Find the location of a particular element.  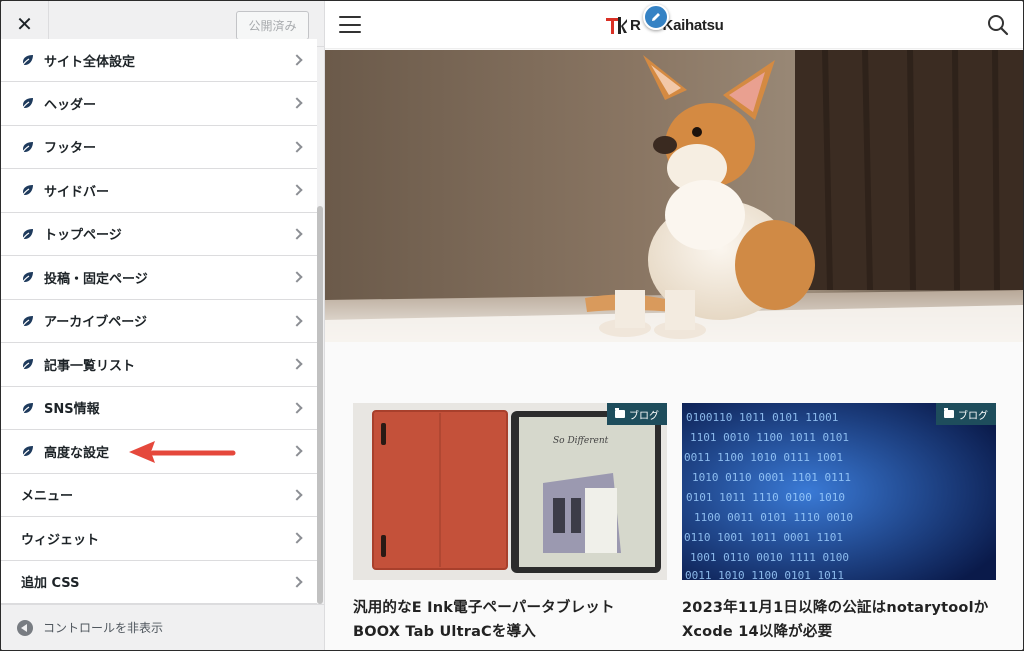

svg-text: 0011 1100 1010 0111 1001 is located at coordinates (763, 457).